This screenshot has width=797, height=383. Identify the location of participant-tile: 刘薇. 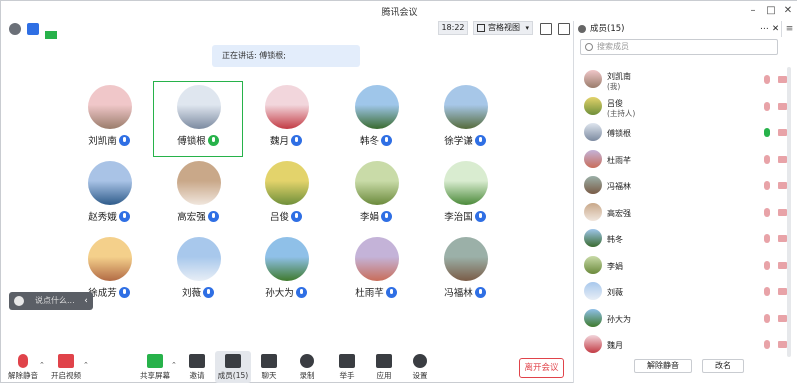
(198, 270).